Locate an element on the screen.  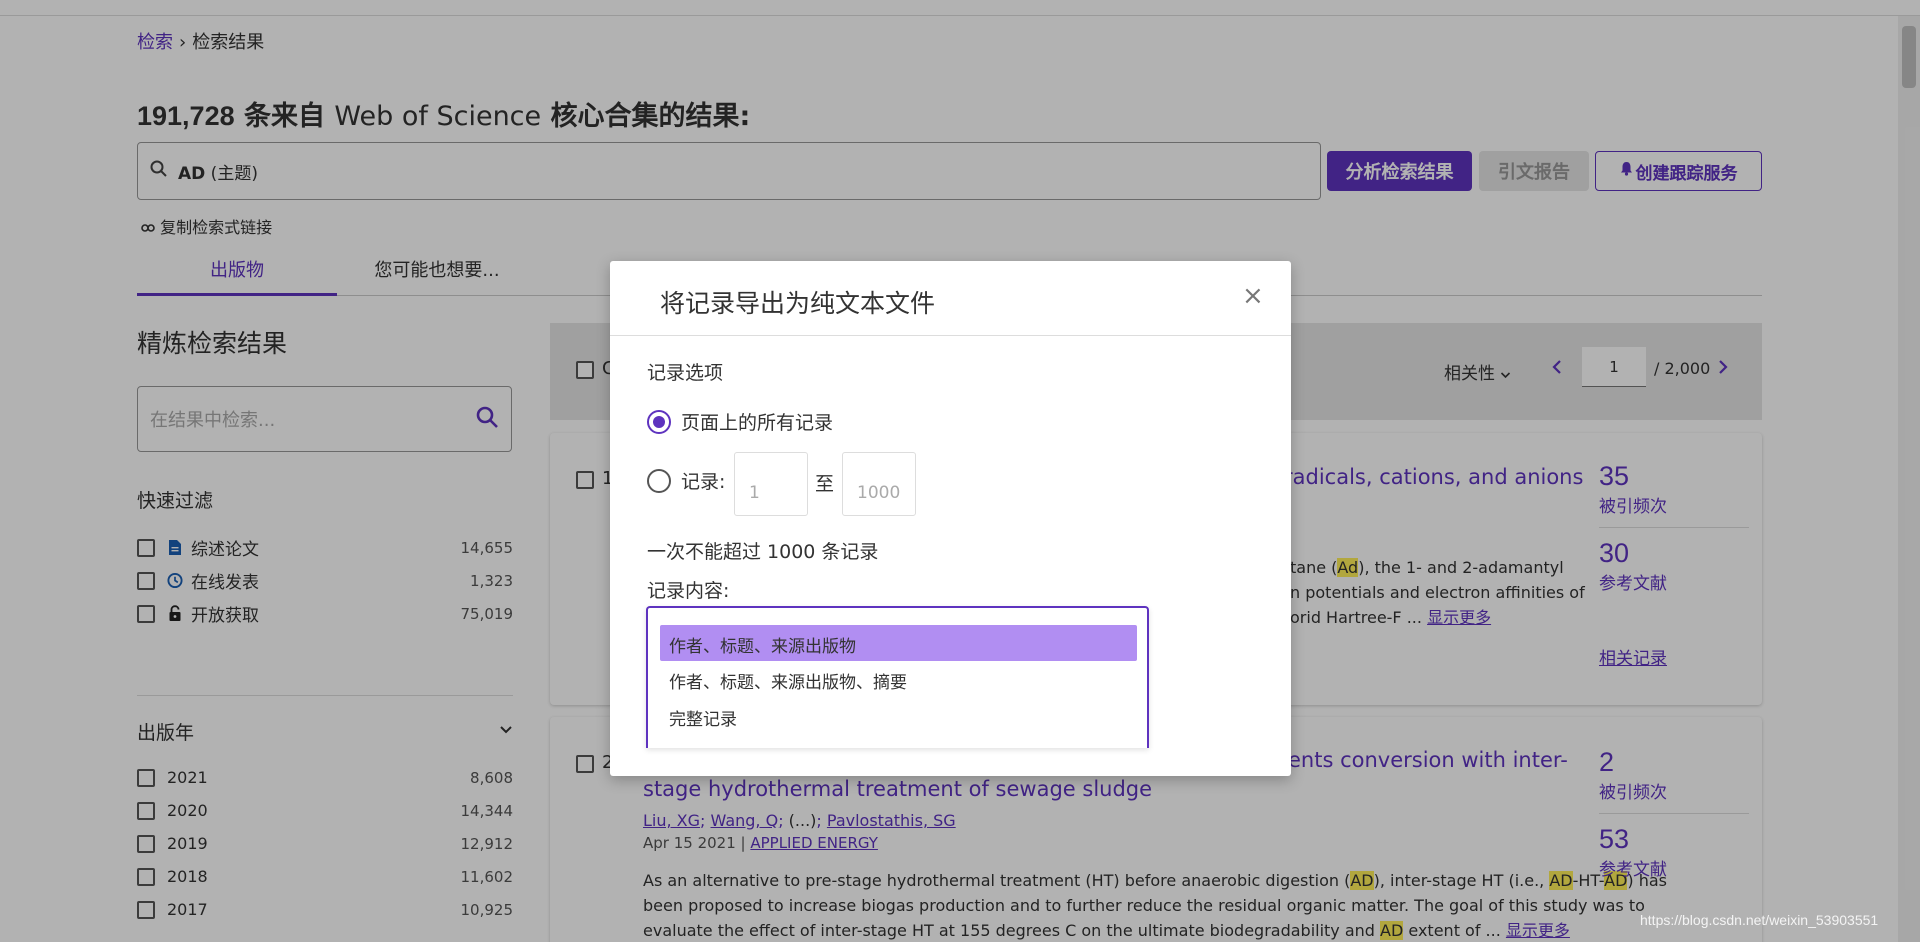
record-limit-note: 一次不能超过 1000 条记录 is located at coordinates (763, 552).